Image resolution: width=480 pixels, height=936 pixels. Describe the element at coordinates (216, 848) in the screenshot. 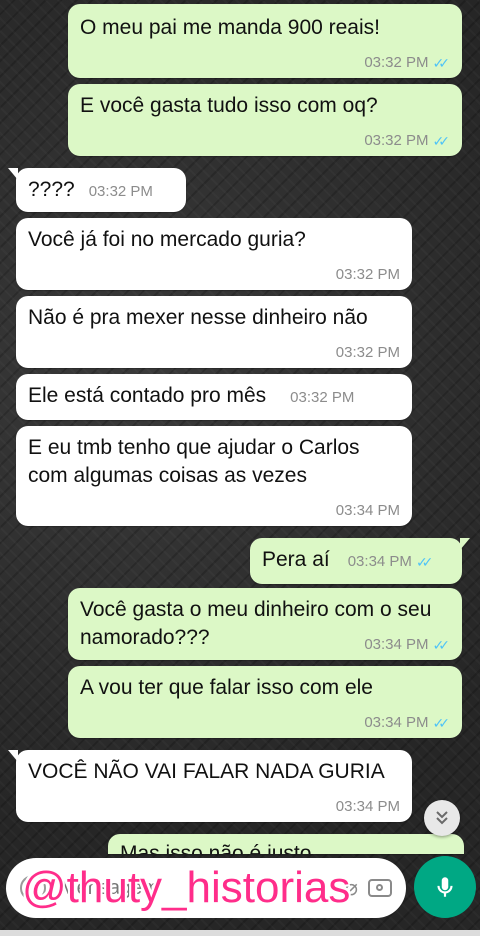

I see `message-text: Mas isso não é justo` at that location.